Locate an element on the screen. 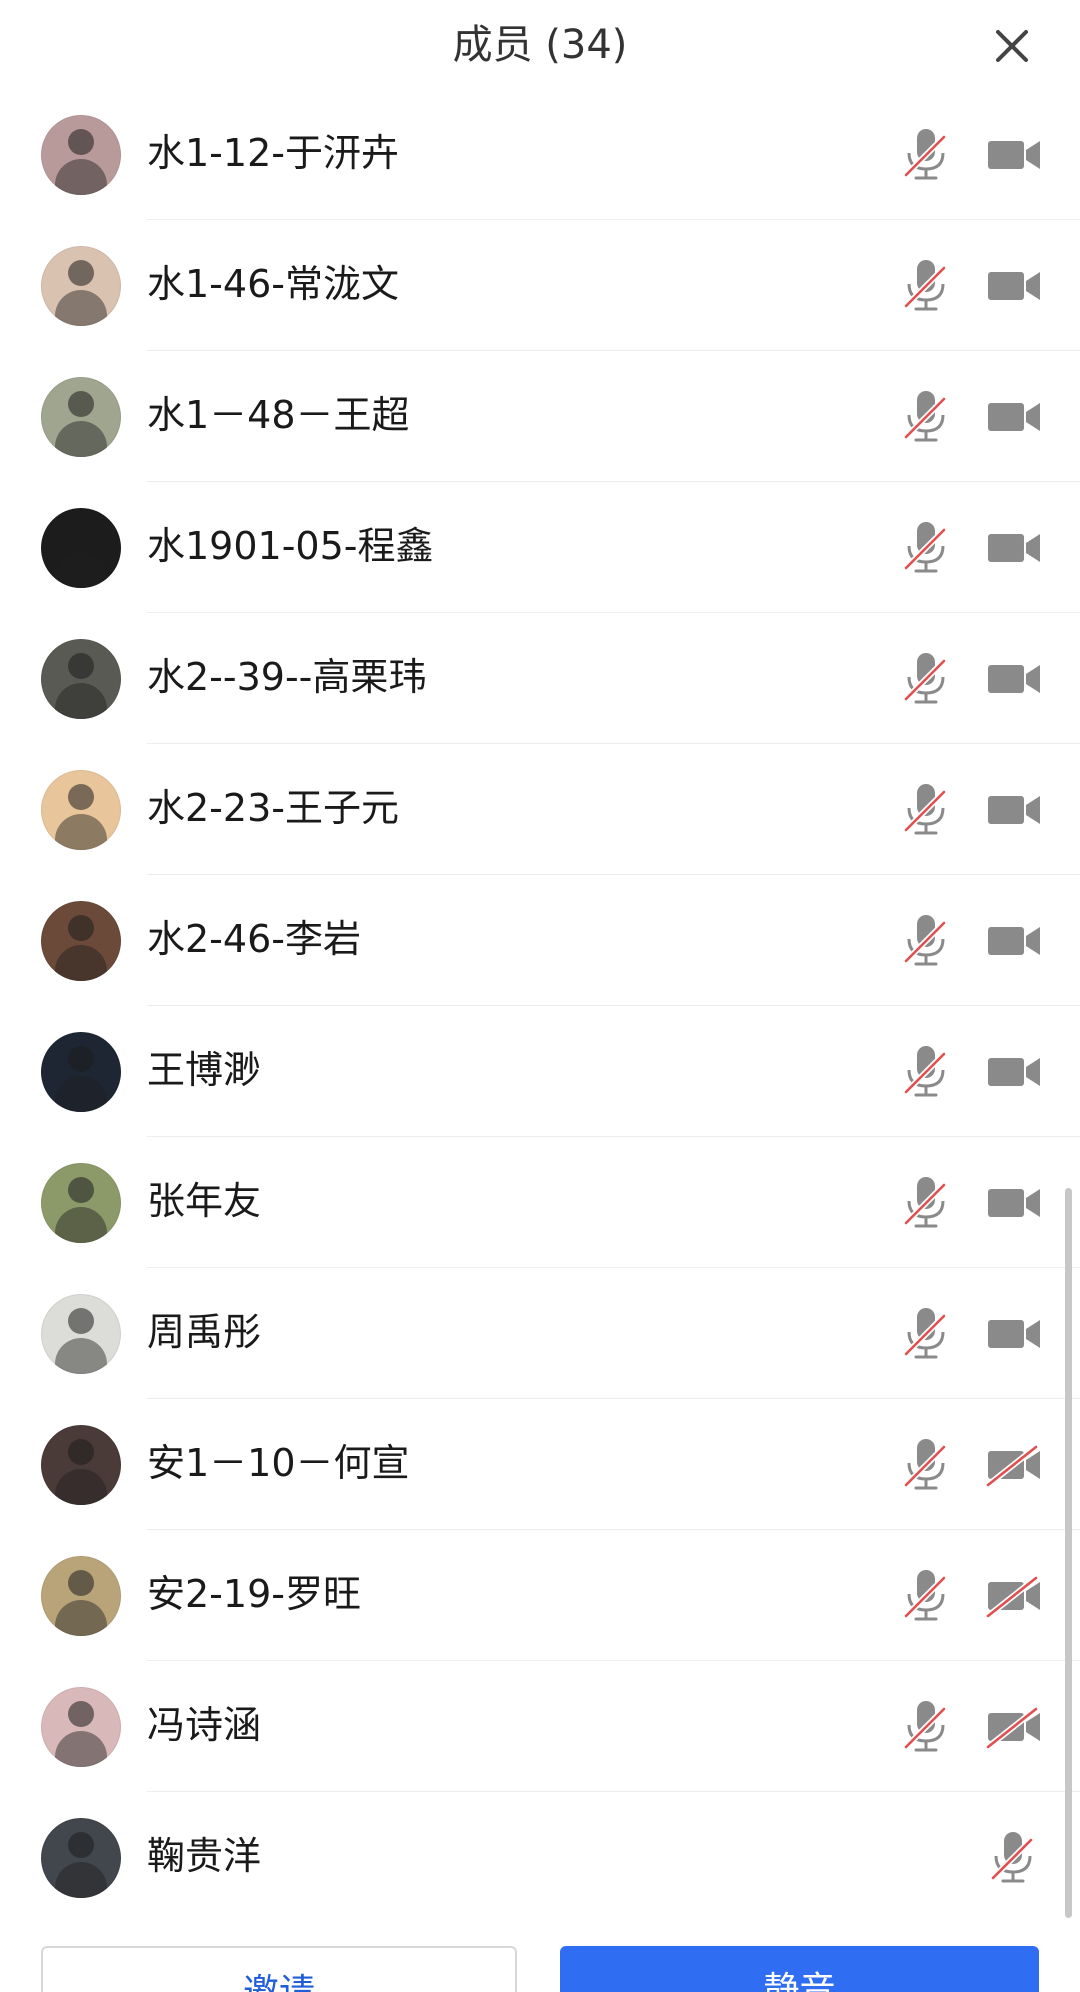  scrollbar is located at coordinates (1068, 1553).